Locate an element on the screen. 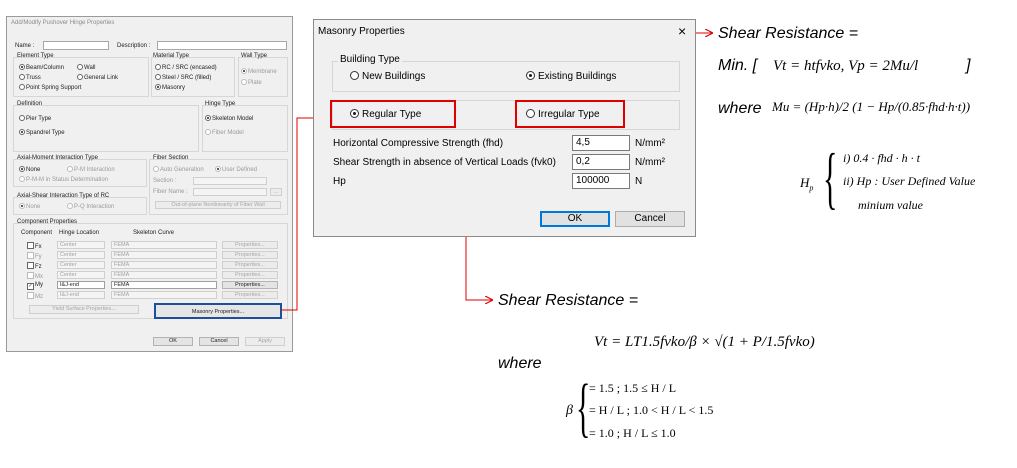  hp-case-2: ii) Hp : User Defined Value is located at coordinates (909, 181).